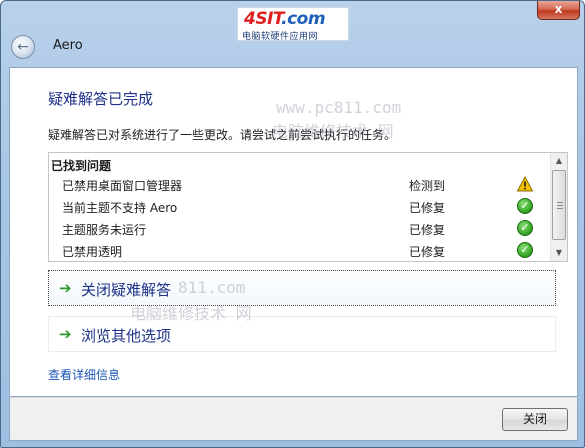 The height and width of the screenshot is (448, 585). What do you see at coordinates (280, 37) in the screenshot?
I see `logo-subtitle: 电脑软硬件应用网` at bounding box center [280, 37].